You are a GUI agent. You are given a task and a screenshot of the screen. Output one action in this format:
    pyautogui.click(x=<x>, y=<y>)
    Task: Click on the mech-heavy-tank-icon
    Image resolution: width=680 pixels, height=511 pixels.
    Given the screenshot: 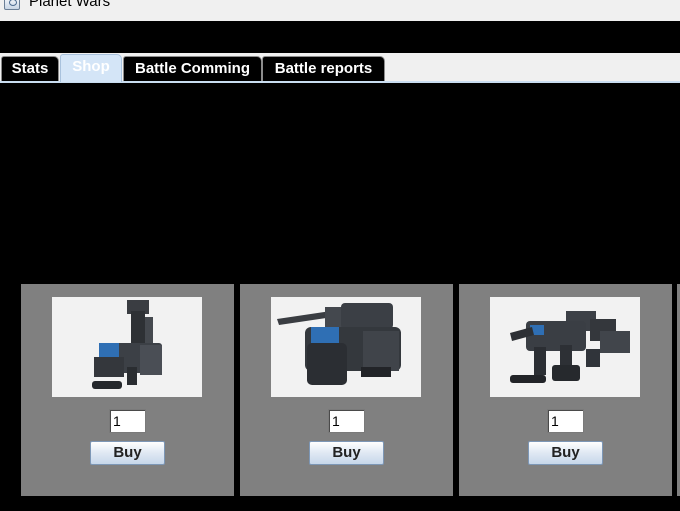 What is the action you would take?
    pyautogui.click(x=346, y=347)
    